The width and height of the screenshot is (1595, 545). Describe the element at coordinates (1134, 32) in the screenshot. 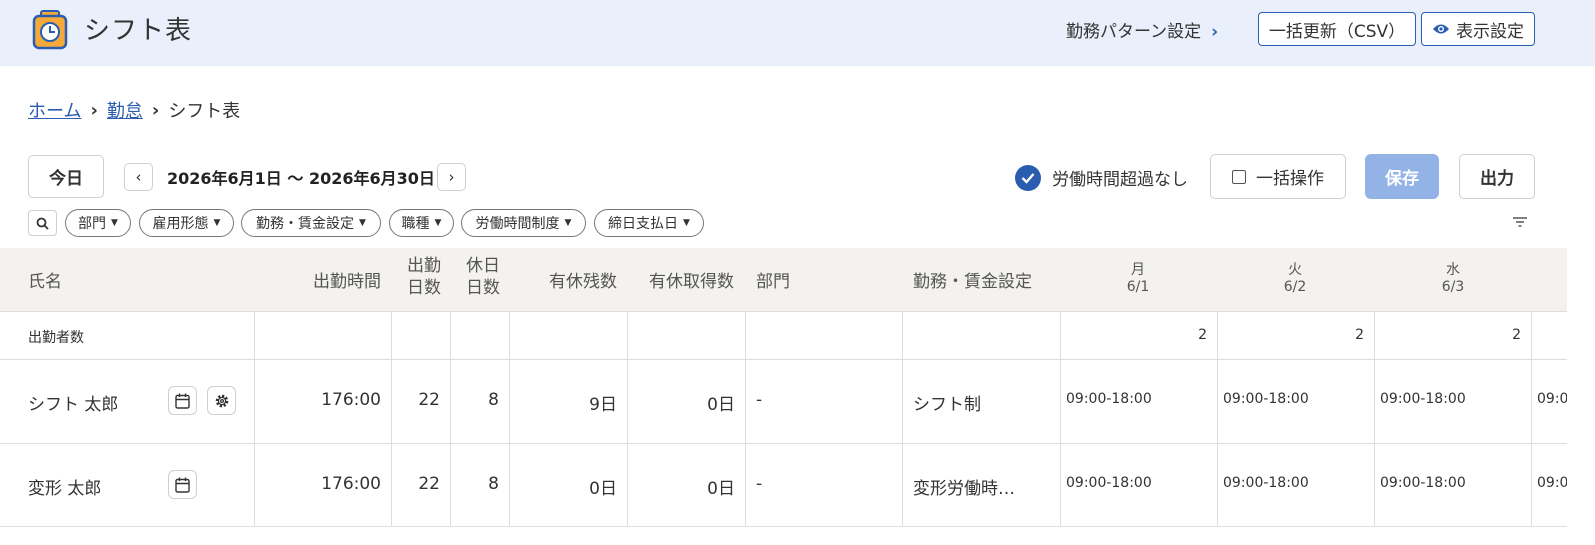

I see `work-pattern-settings-label: 勤務パターン設定` at that location.